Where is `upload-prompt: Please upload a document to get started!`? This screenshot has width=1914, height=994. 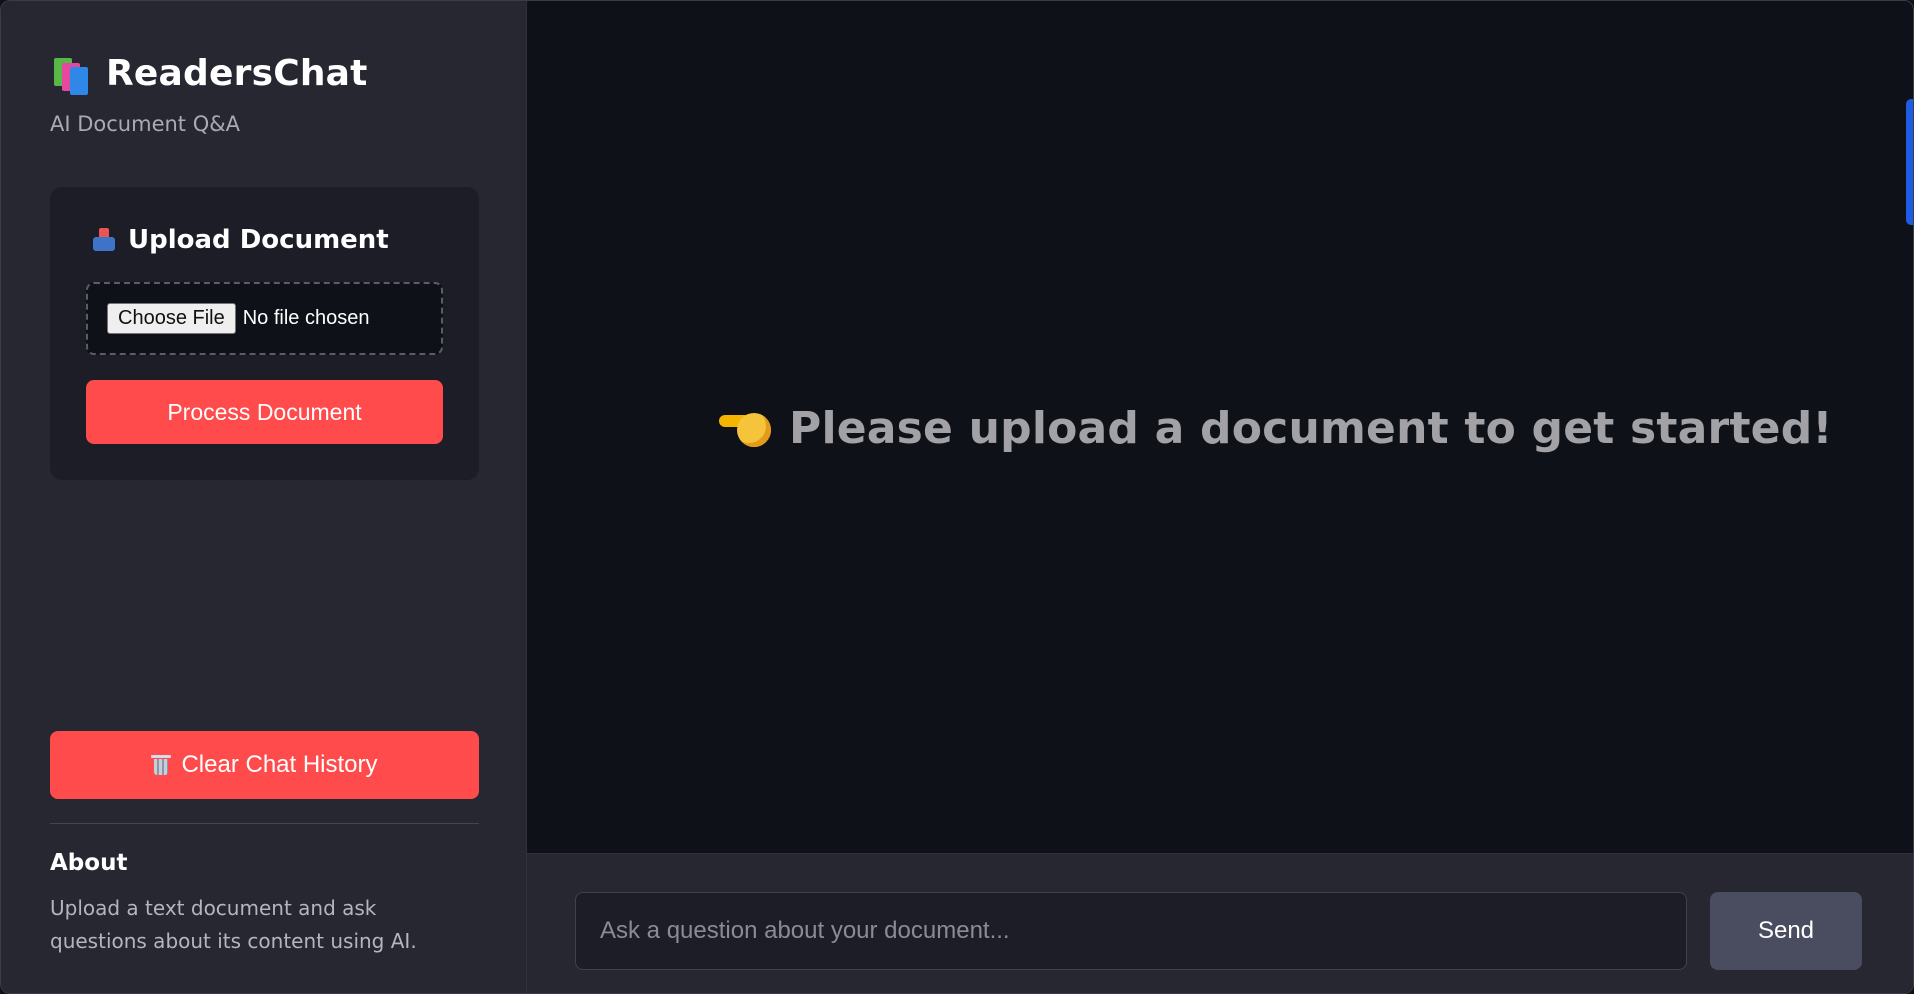
upload-prompt: Please upload a document to get started! is located at coordinates (1276, 428).